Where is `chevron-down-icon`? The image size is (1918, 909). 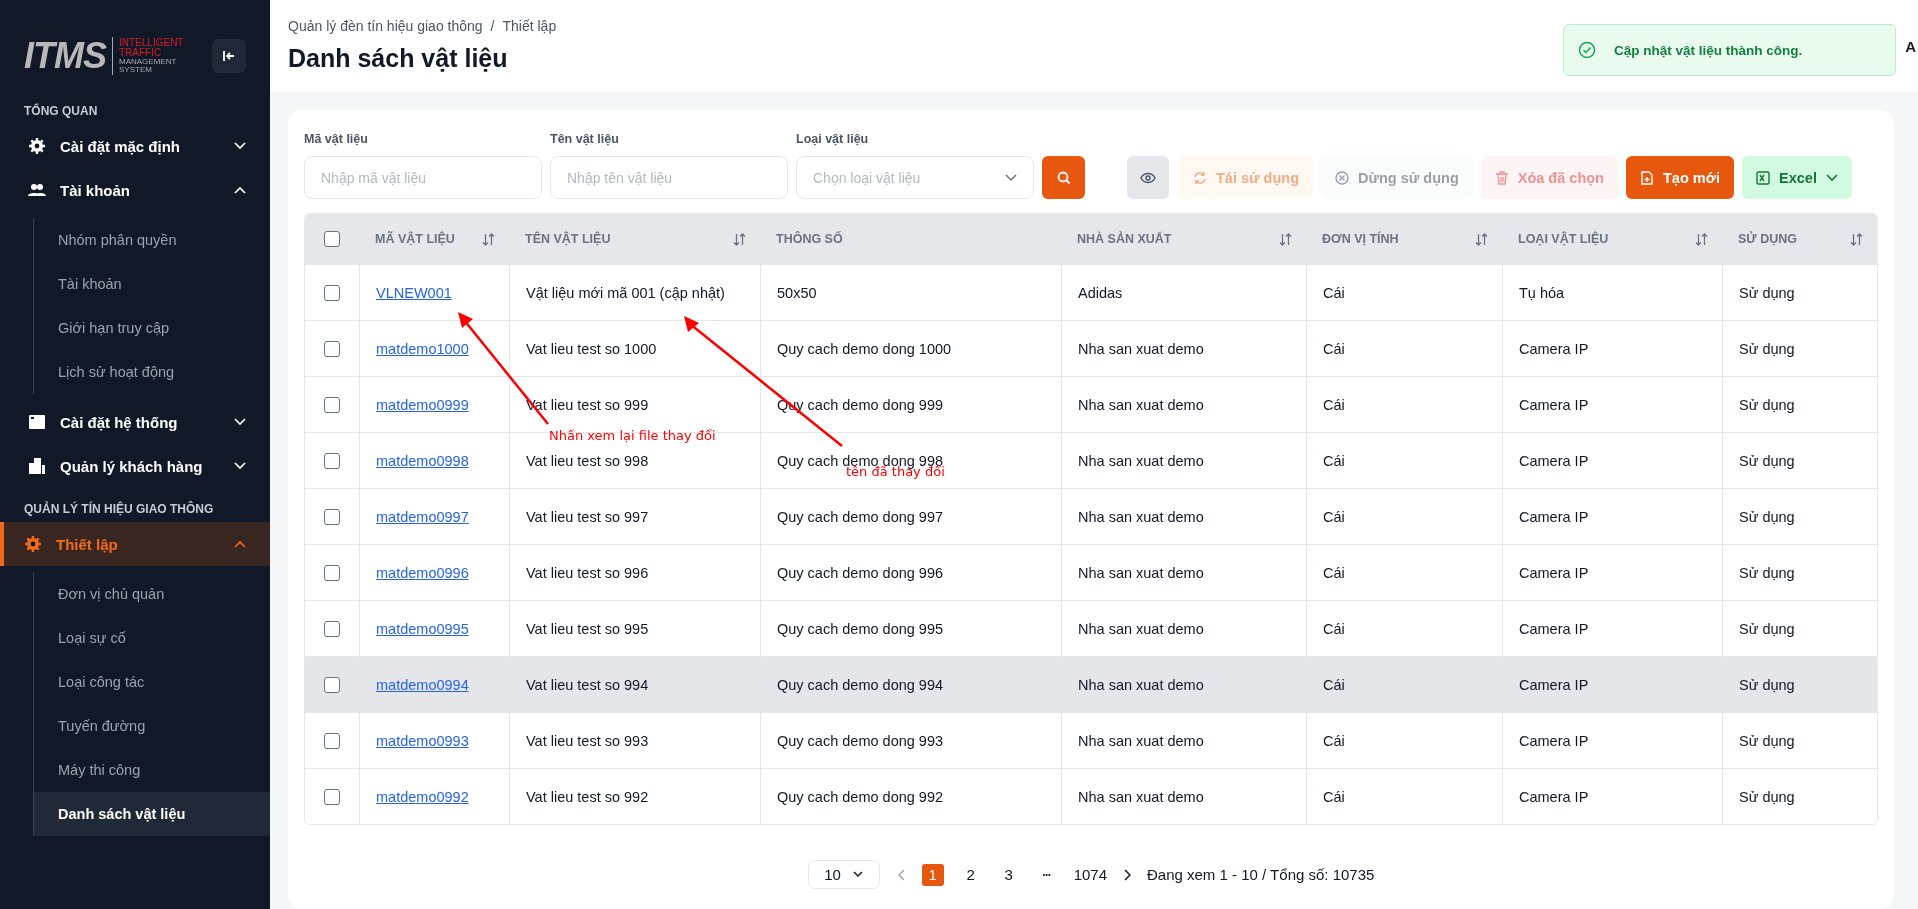
chevron-down-icon is located at coordinates (857, 874).